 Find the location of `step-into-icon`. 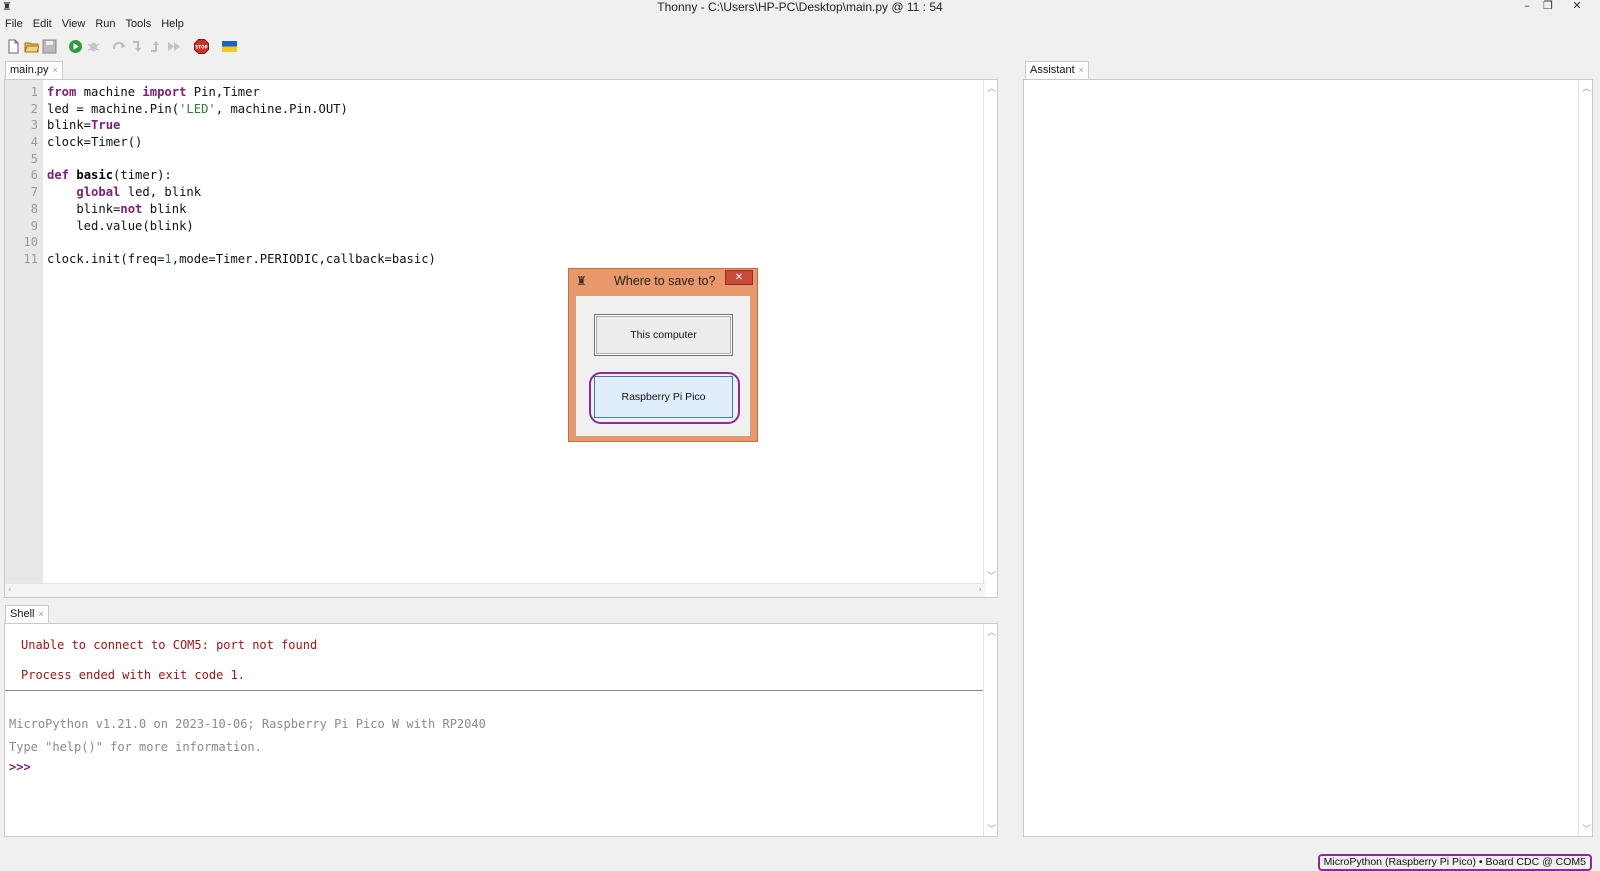

step-into-icon is located at coordinates (137, 46).